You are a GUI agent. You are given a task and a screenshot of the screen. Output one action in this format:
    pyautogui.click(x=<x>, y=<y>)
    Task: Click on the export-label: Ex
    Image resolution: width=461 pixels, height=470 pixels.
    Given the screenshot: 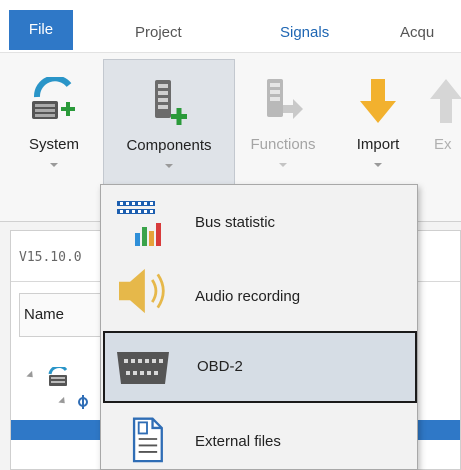 What is the action you would take?
    pyautogui.click(x=443, y=144)
    